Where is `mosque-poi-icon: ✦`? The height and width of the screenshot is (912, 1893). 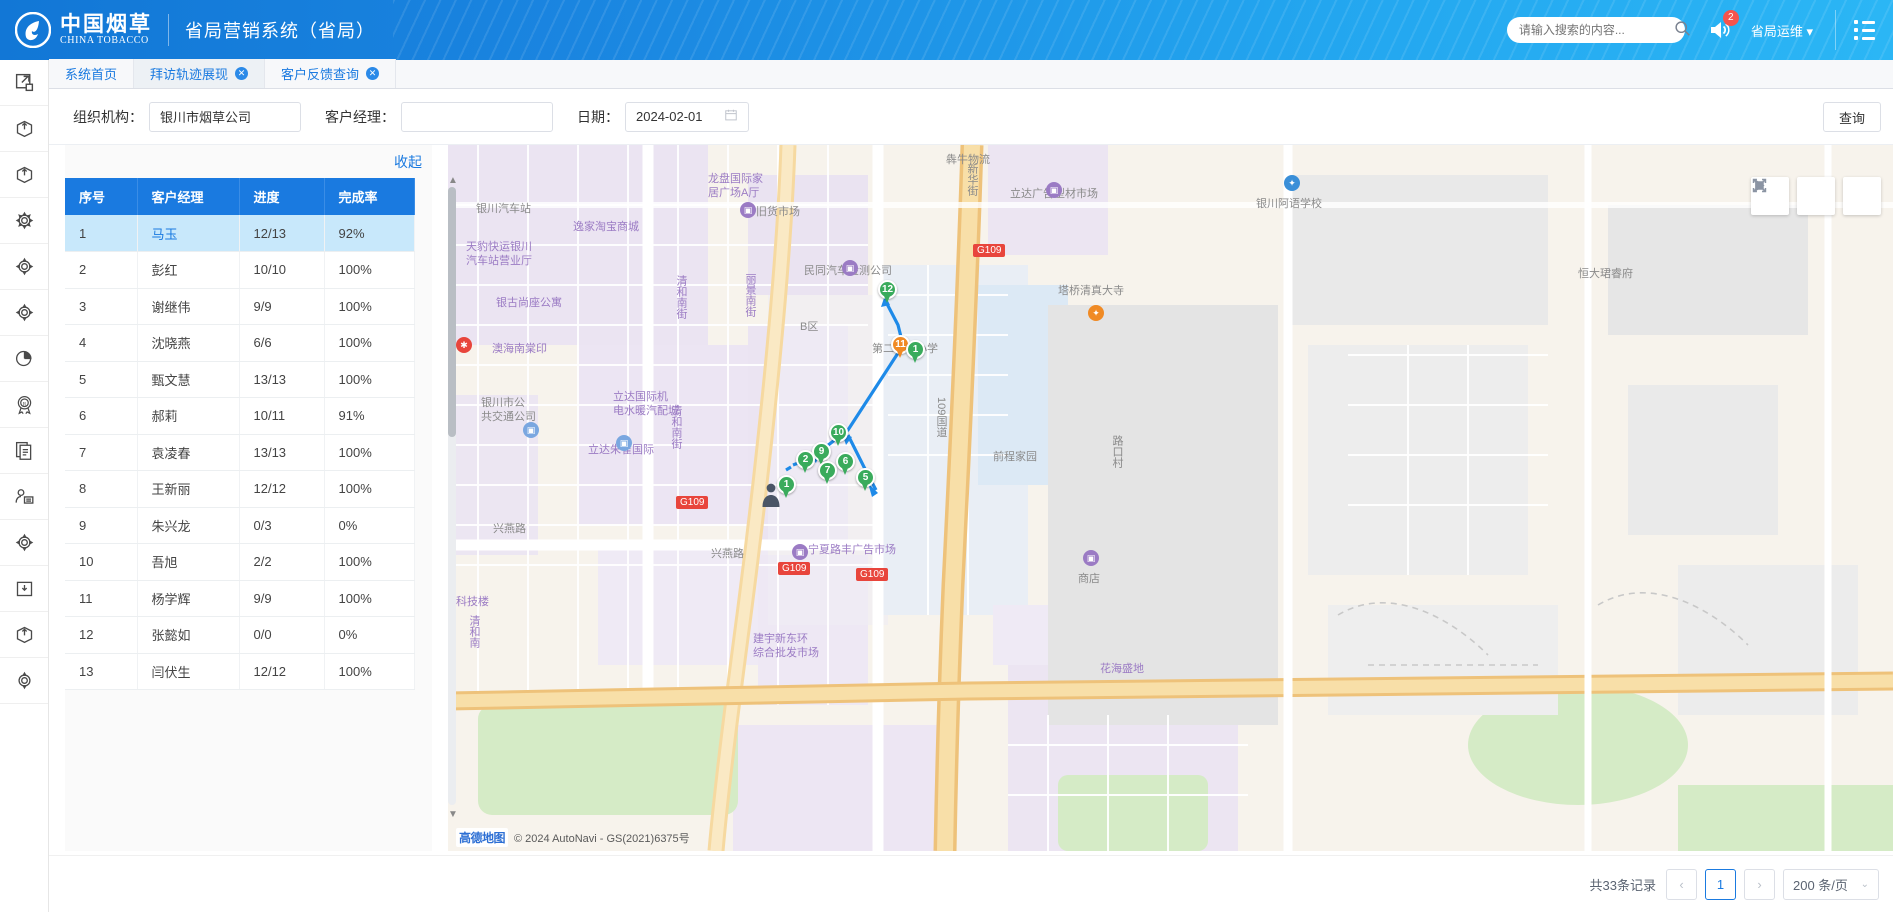
mosque-poi-icon: ✦ is located at coordinates (1096, 313).